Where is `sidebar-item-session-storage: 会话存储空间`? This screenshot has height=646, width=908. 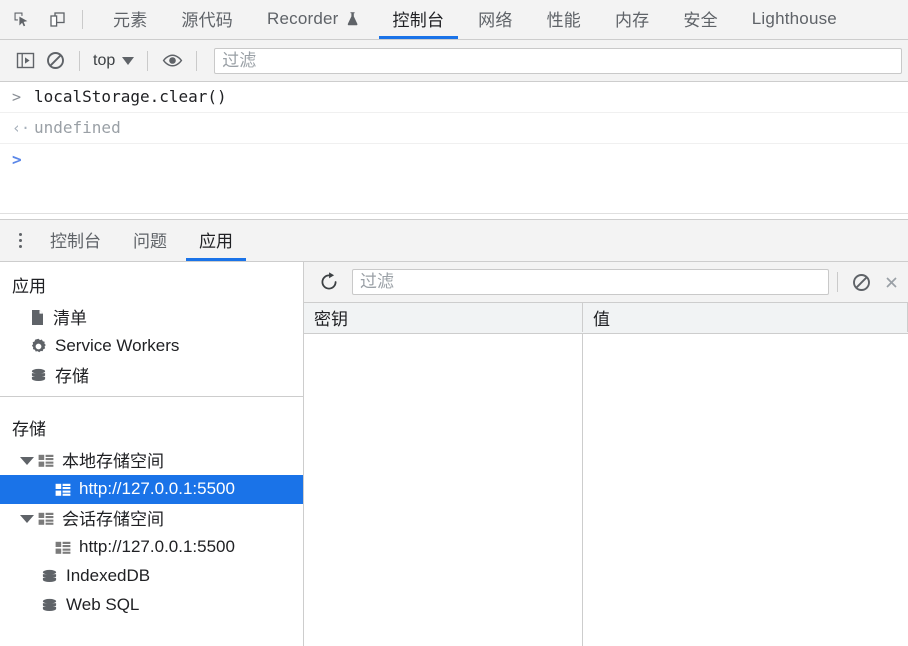 sidebar-item-session-storage: 会话存储空间 is located at coordinates (151, 518).